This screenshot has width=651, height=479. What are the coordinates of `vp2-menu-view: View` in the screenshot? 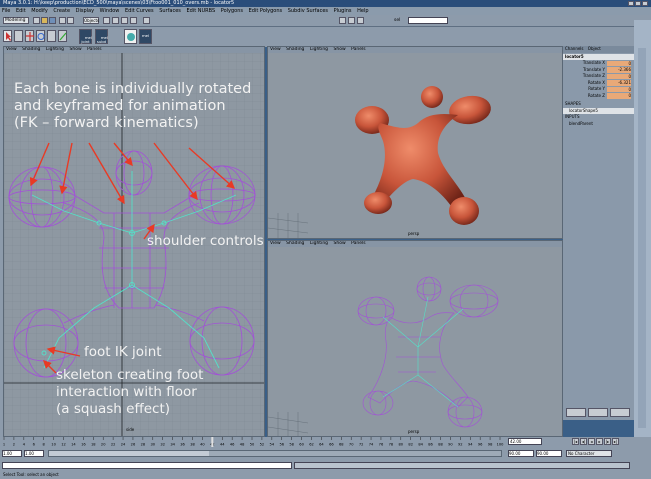 It's located at (275, 49).